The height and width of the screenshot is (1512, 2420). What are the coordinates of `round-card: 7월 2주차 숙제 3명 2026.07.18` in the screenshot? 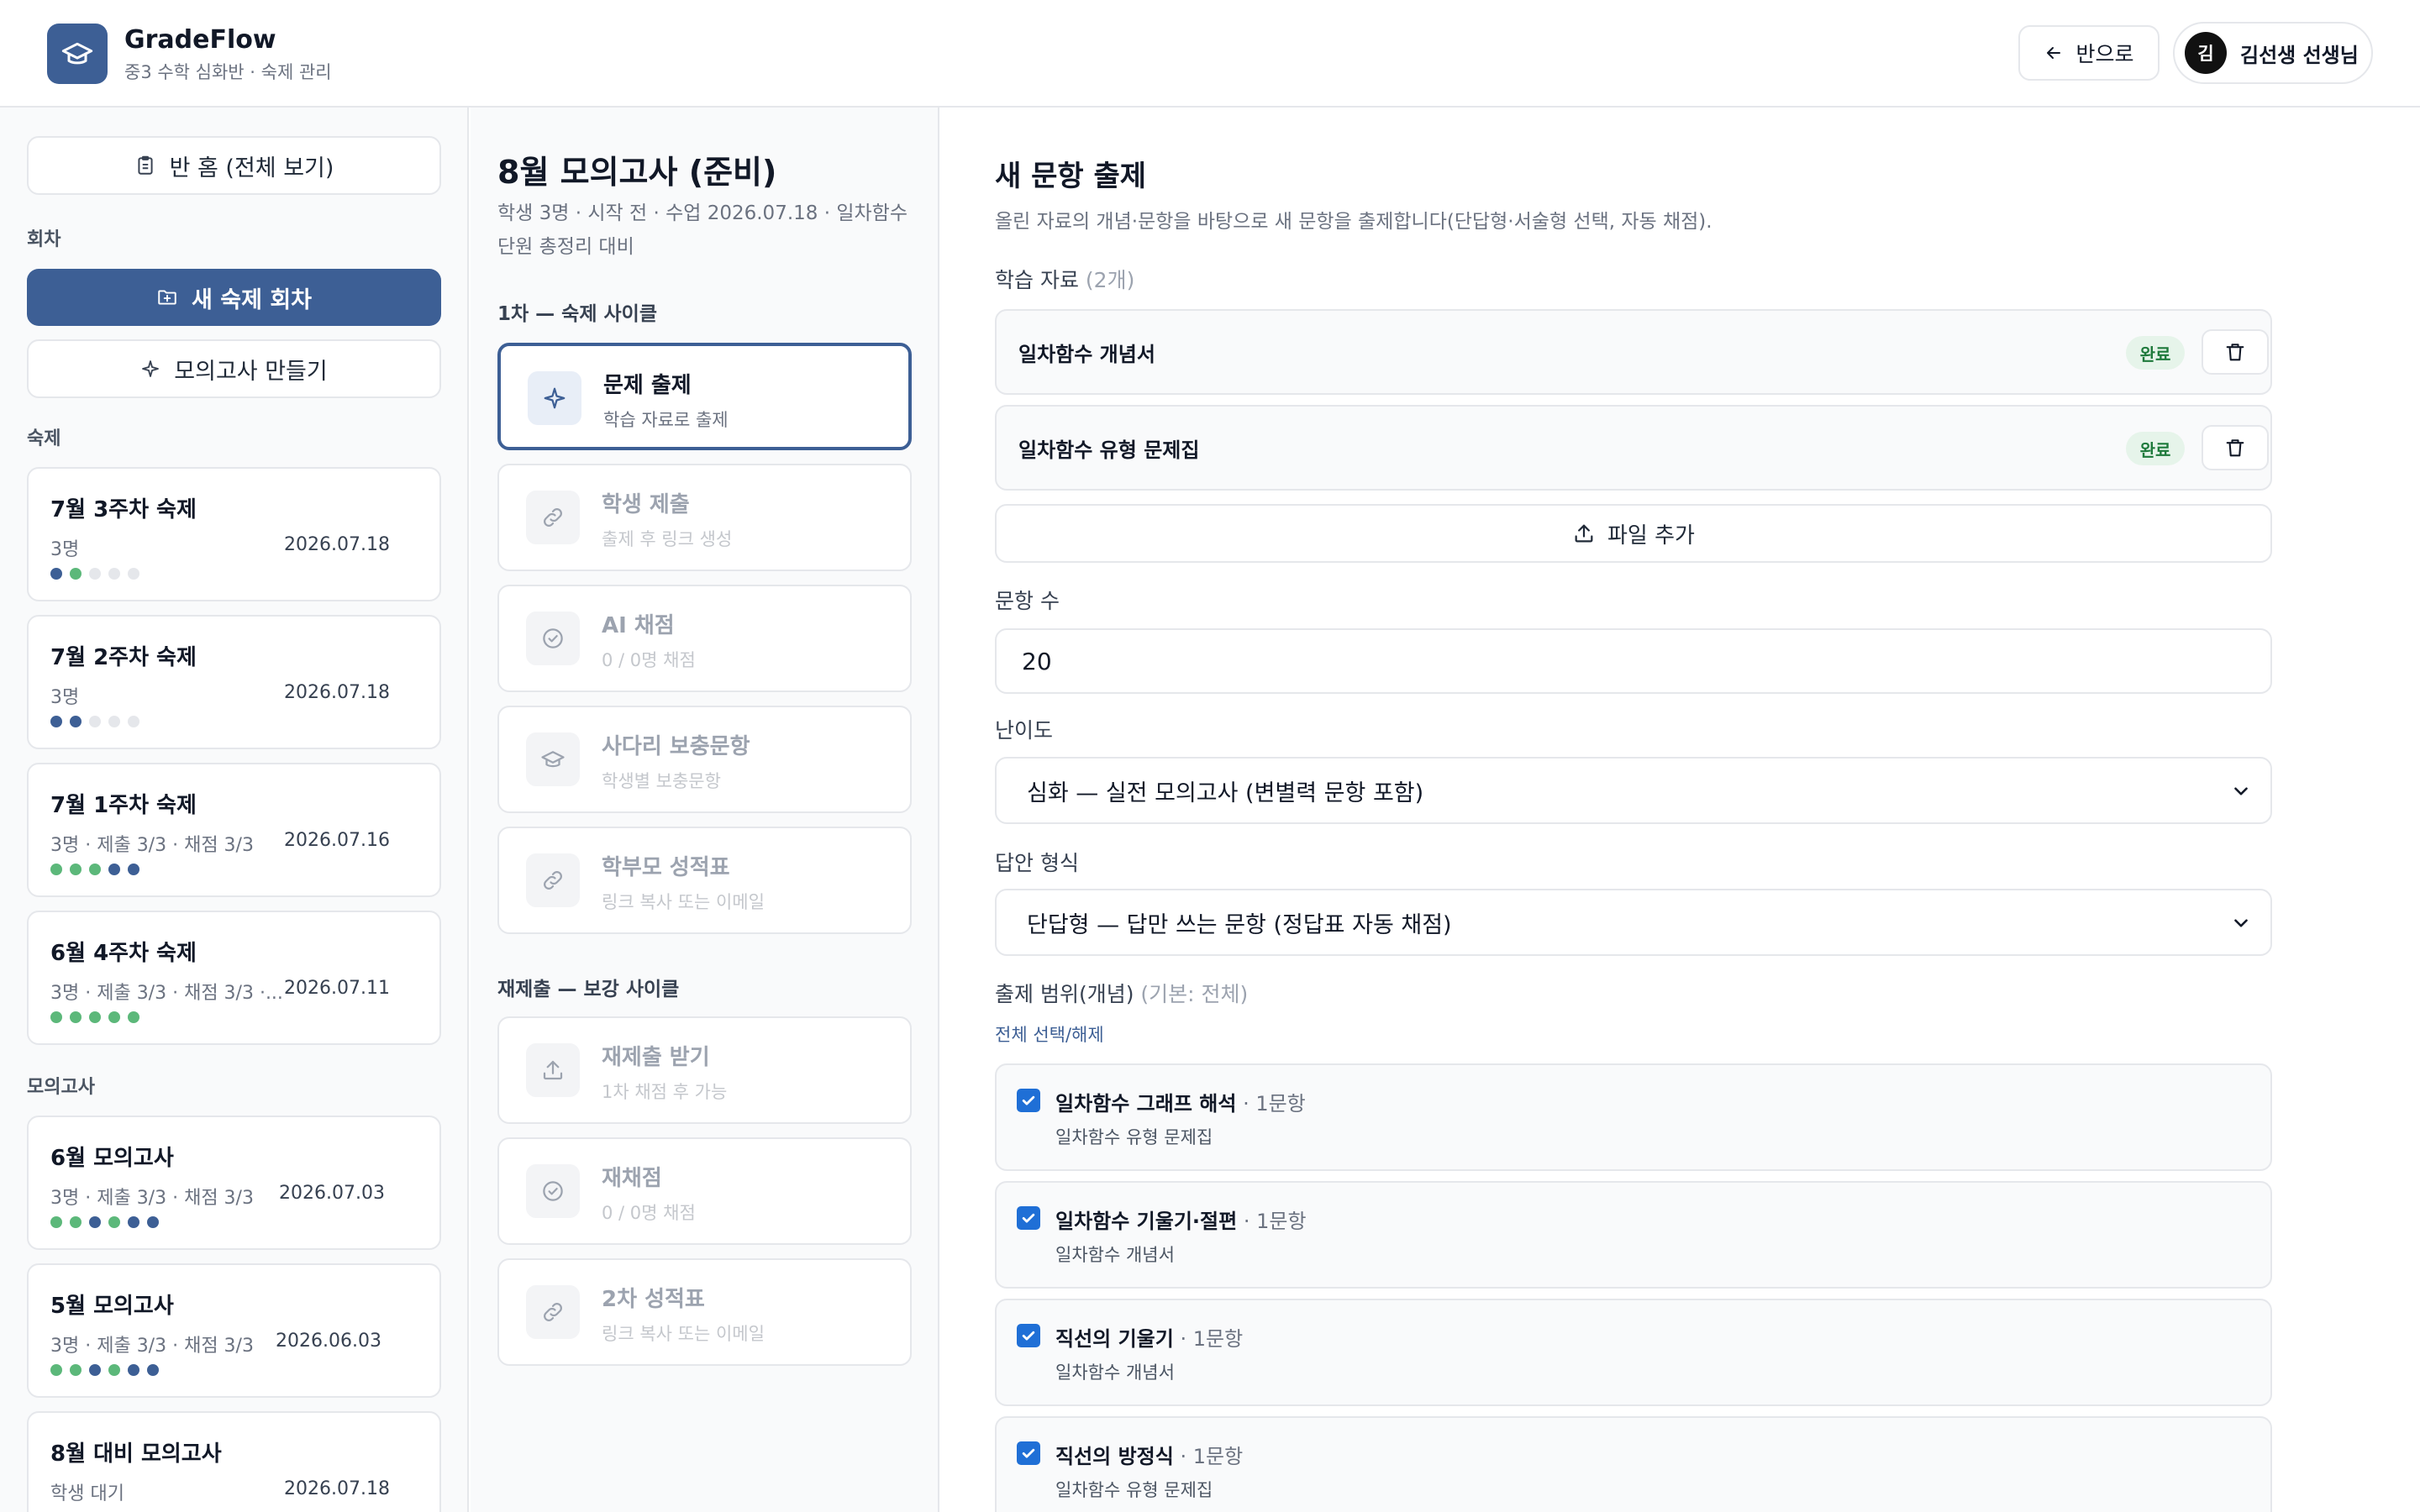 It's located at (234, 682).